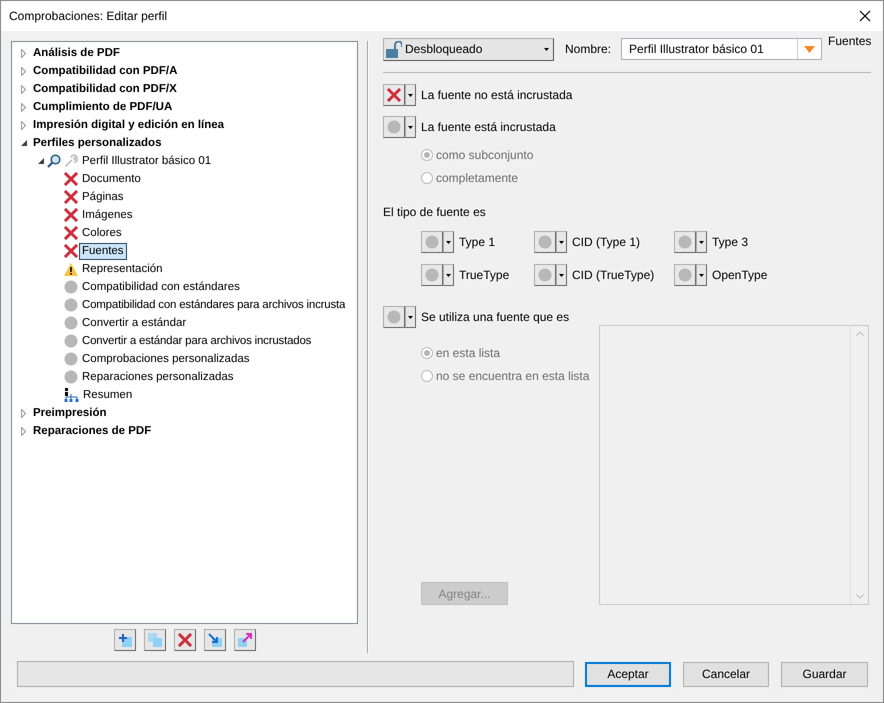 The image size is (884, 703). What do you see at coordinates (76, 53) in the screenshot?
I see `tree-item: Análisis de PDF` at bounding box center [76, 53].